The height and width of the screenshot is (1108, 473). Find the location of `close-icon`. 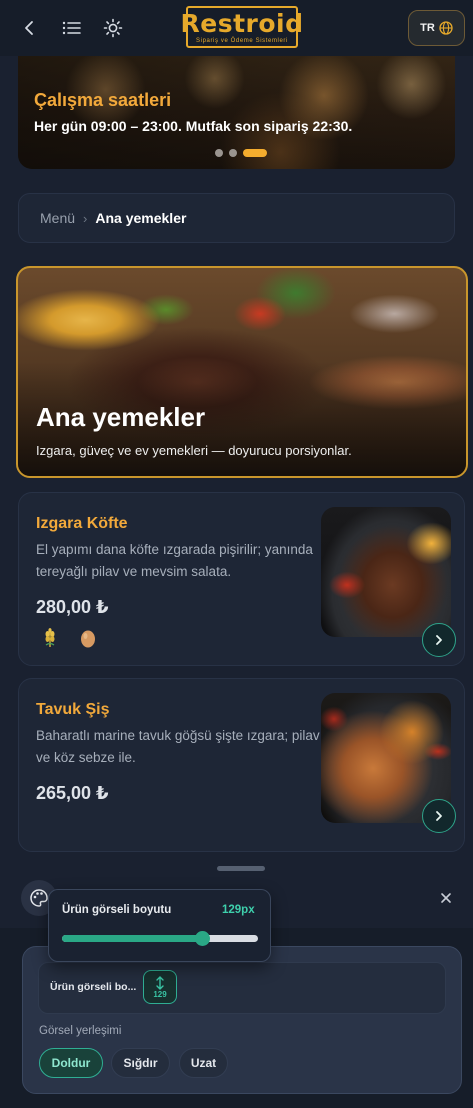

close-icon is located at coordinates (446, 898).